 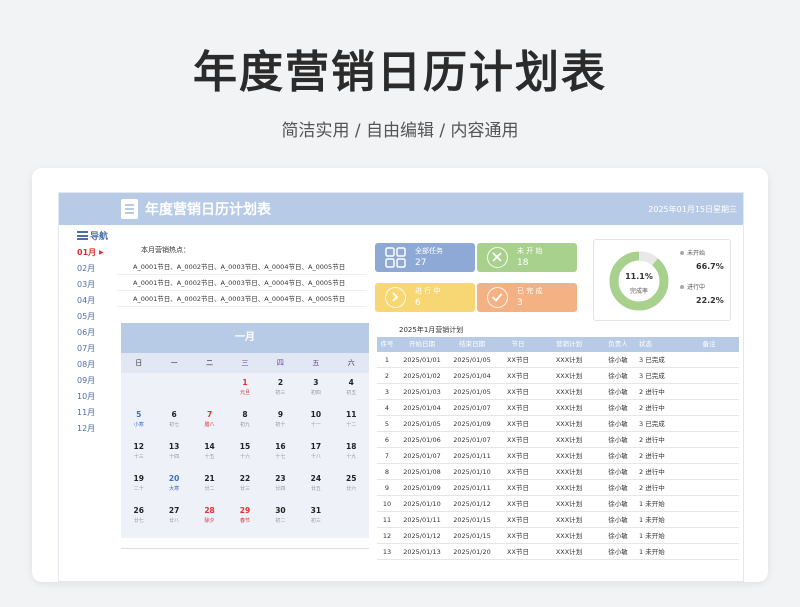 I want to click on calendar-day: 4 初五, so click(x=351, y=389).